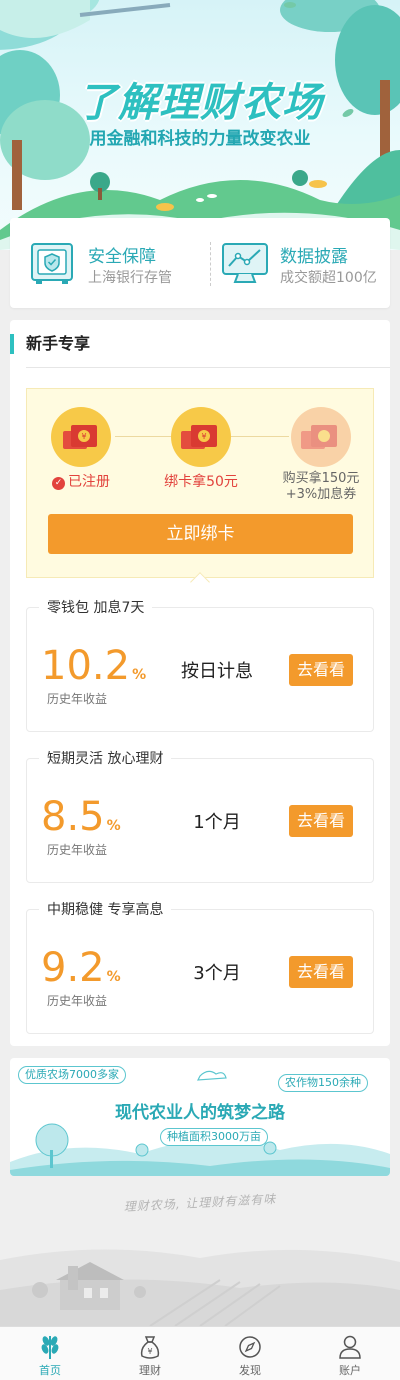  What do you see at coordinates (96, 608) in the screenshot?
I see `product-tag: 零钱包 加息7天` at bounding box center [96, 608].